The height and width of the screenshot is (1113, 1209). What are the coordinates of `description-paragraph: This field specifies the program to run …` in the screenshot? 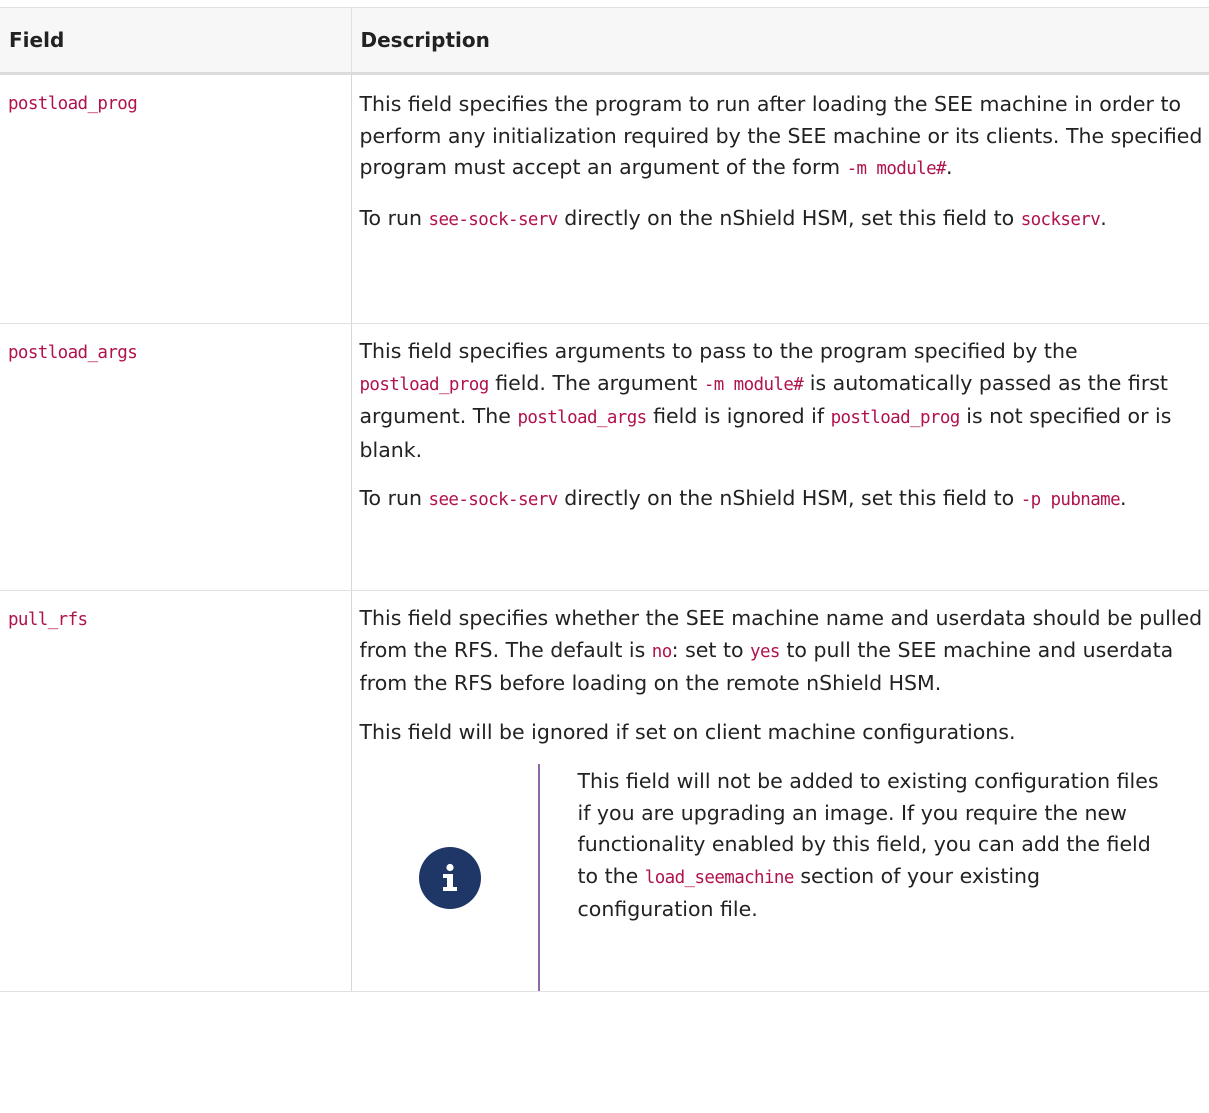 It's located at (782, 137).